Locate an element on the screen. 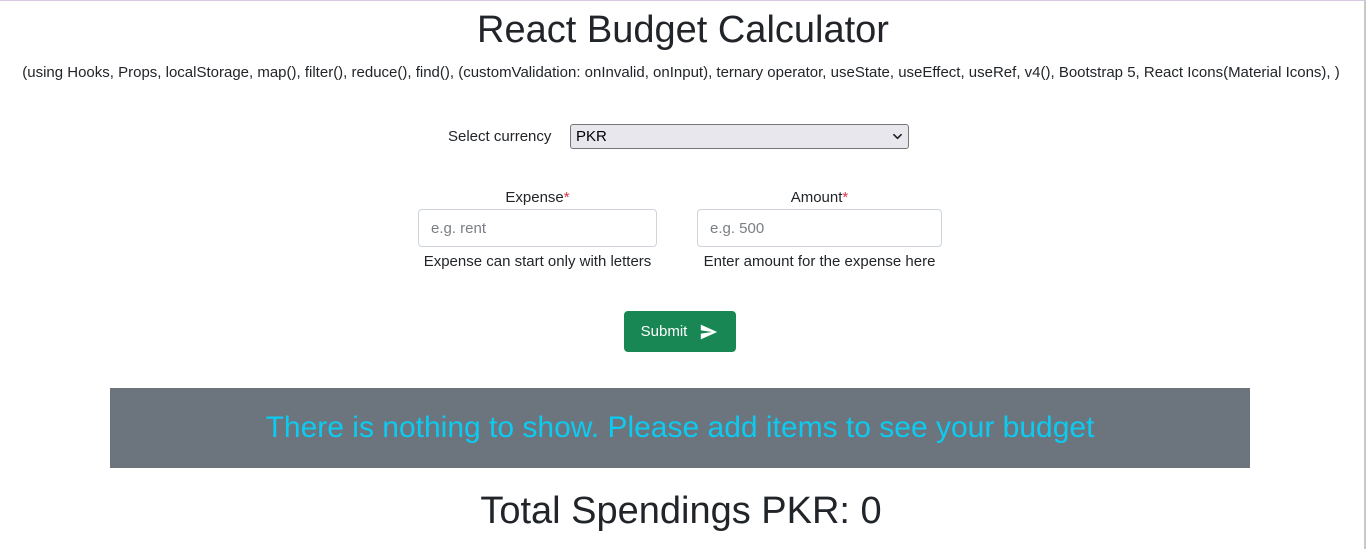  submit-button: Submit is located at coordinates (680, 331).